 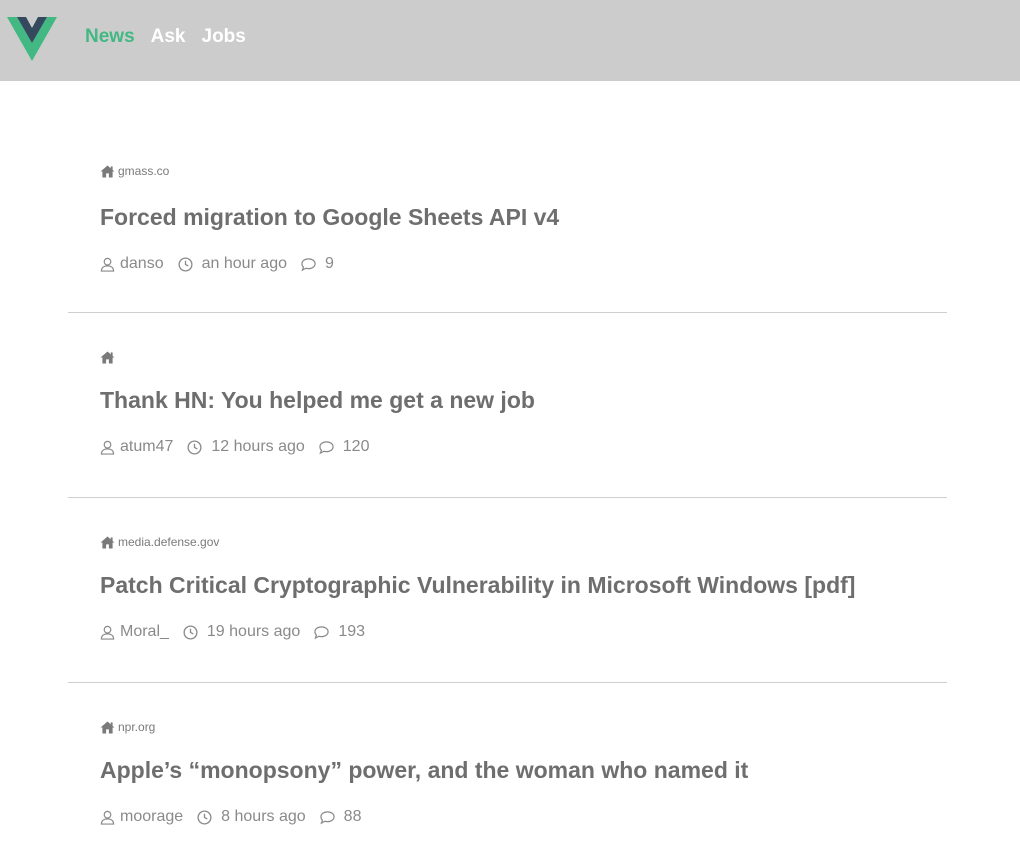 I want to click on story-meta: moorage 8 hours ago 88, so click(x=230, y=817).